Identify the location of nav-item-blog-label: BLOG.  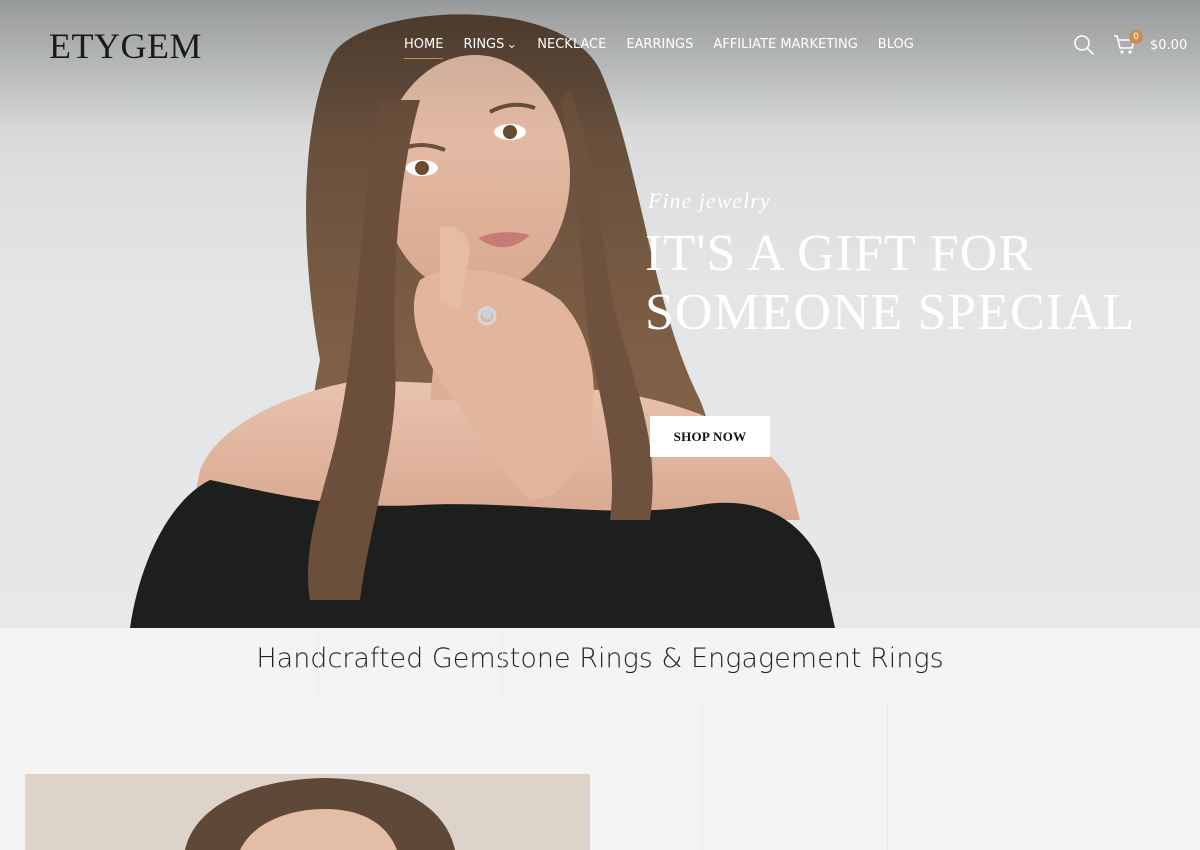
(895, 44).